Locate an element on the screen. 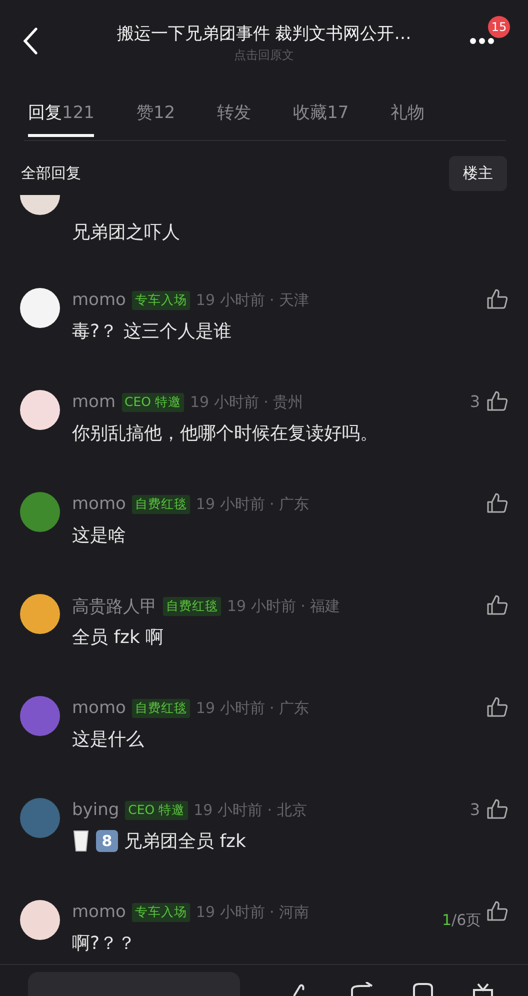 This screenshot has height=996, width=528. notification-badge: 15 is located at coordinates (499, 27).